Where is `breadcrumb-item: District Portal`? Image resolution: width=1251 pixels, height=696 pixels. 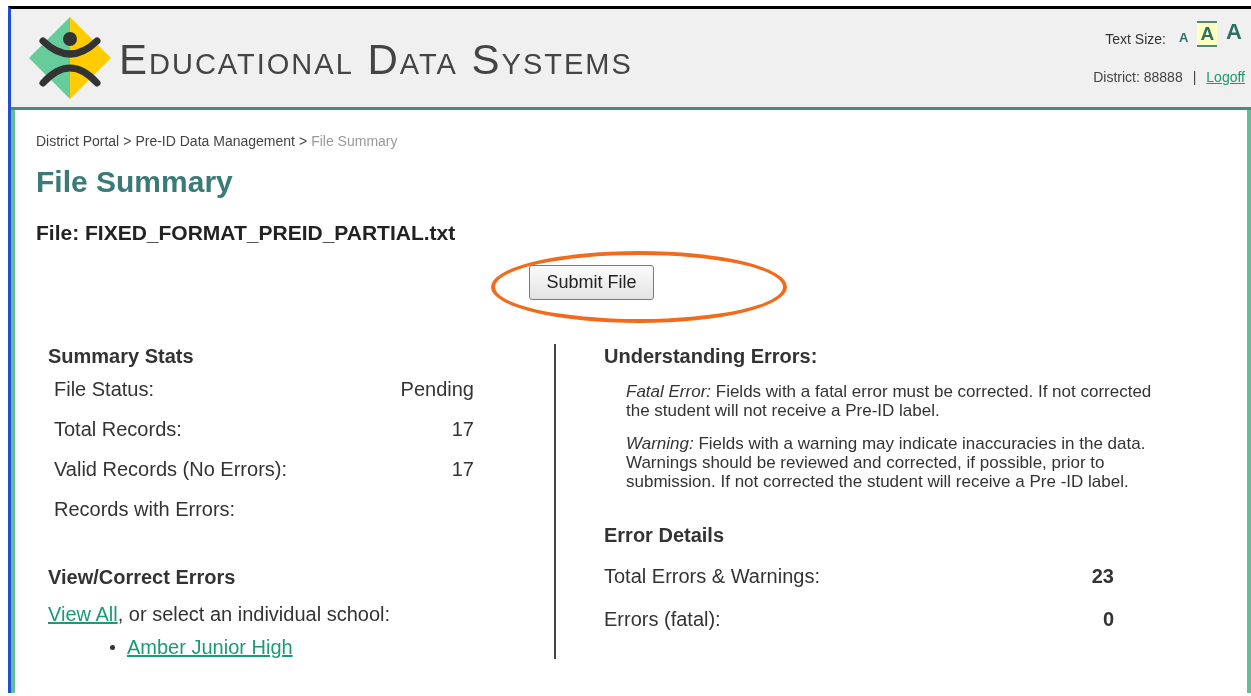 breadcrumb-item: District Portal is located at coordinates (78, 141).